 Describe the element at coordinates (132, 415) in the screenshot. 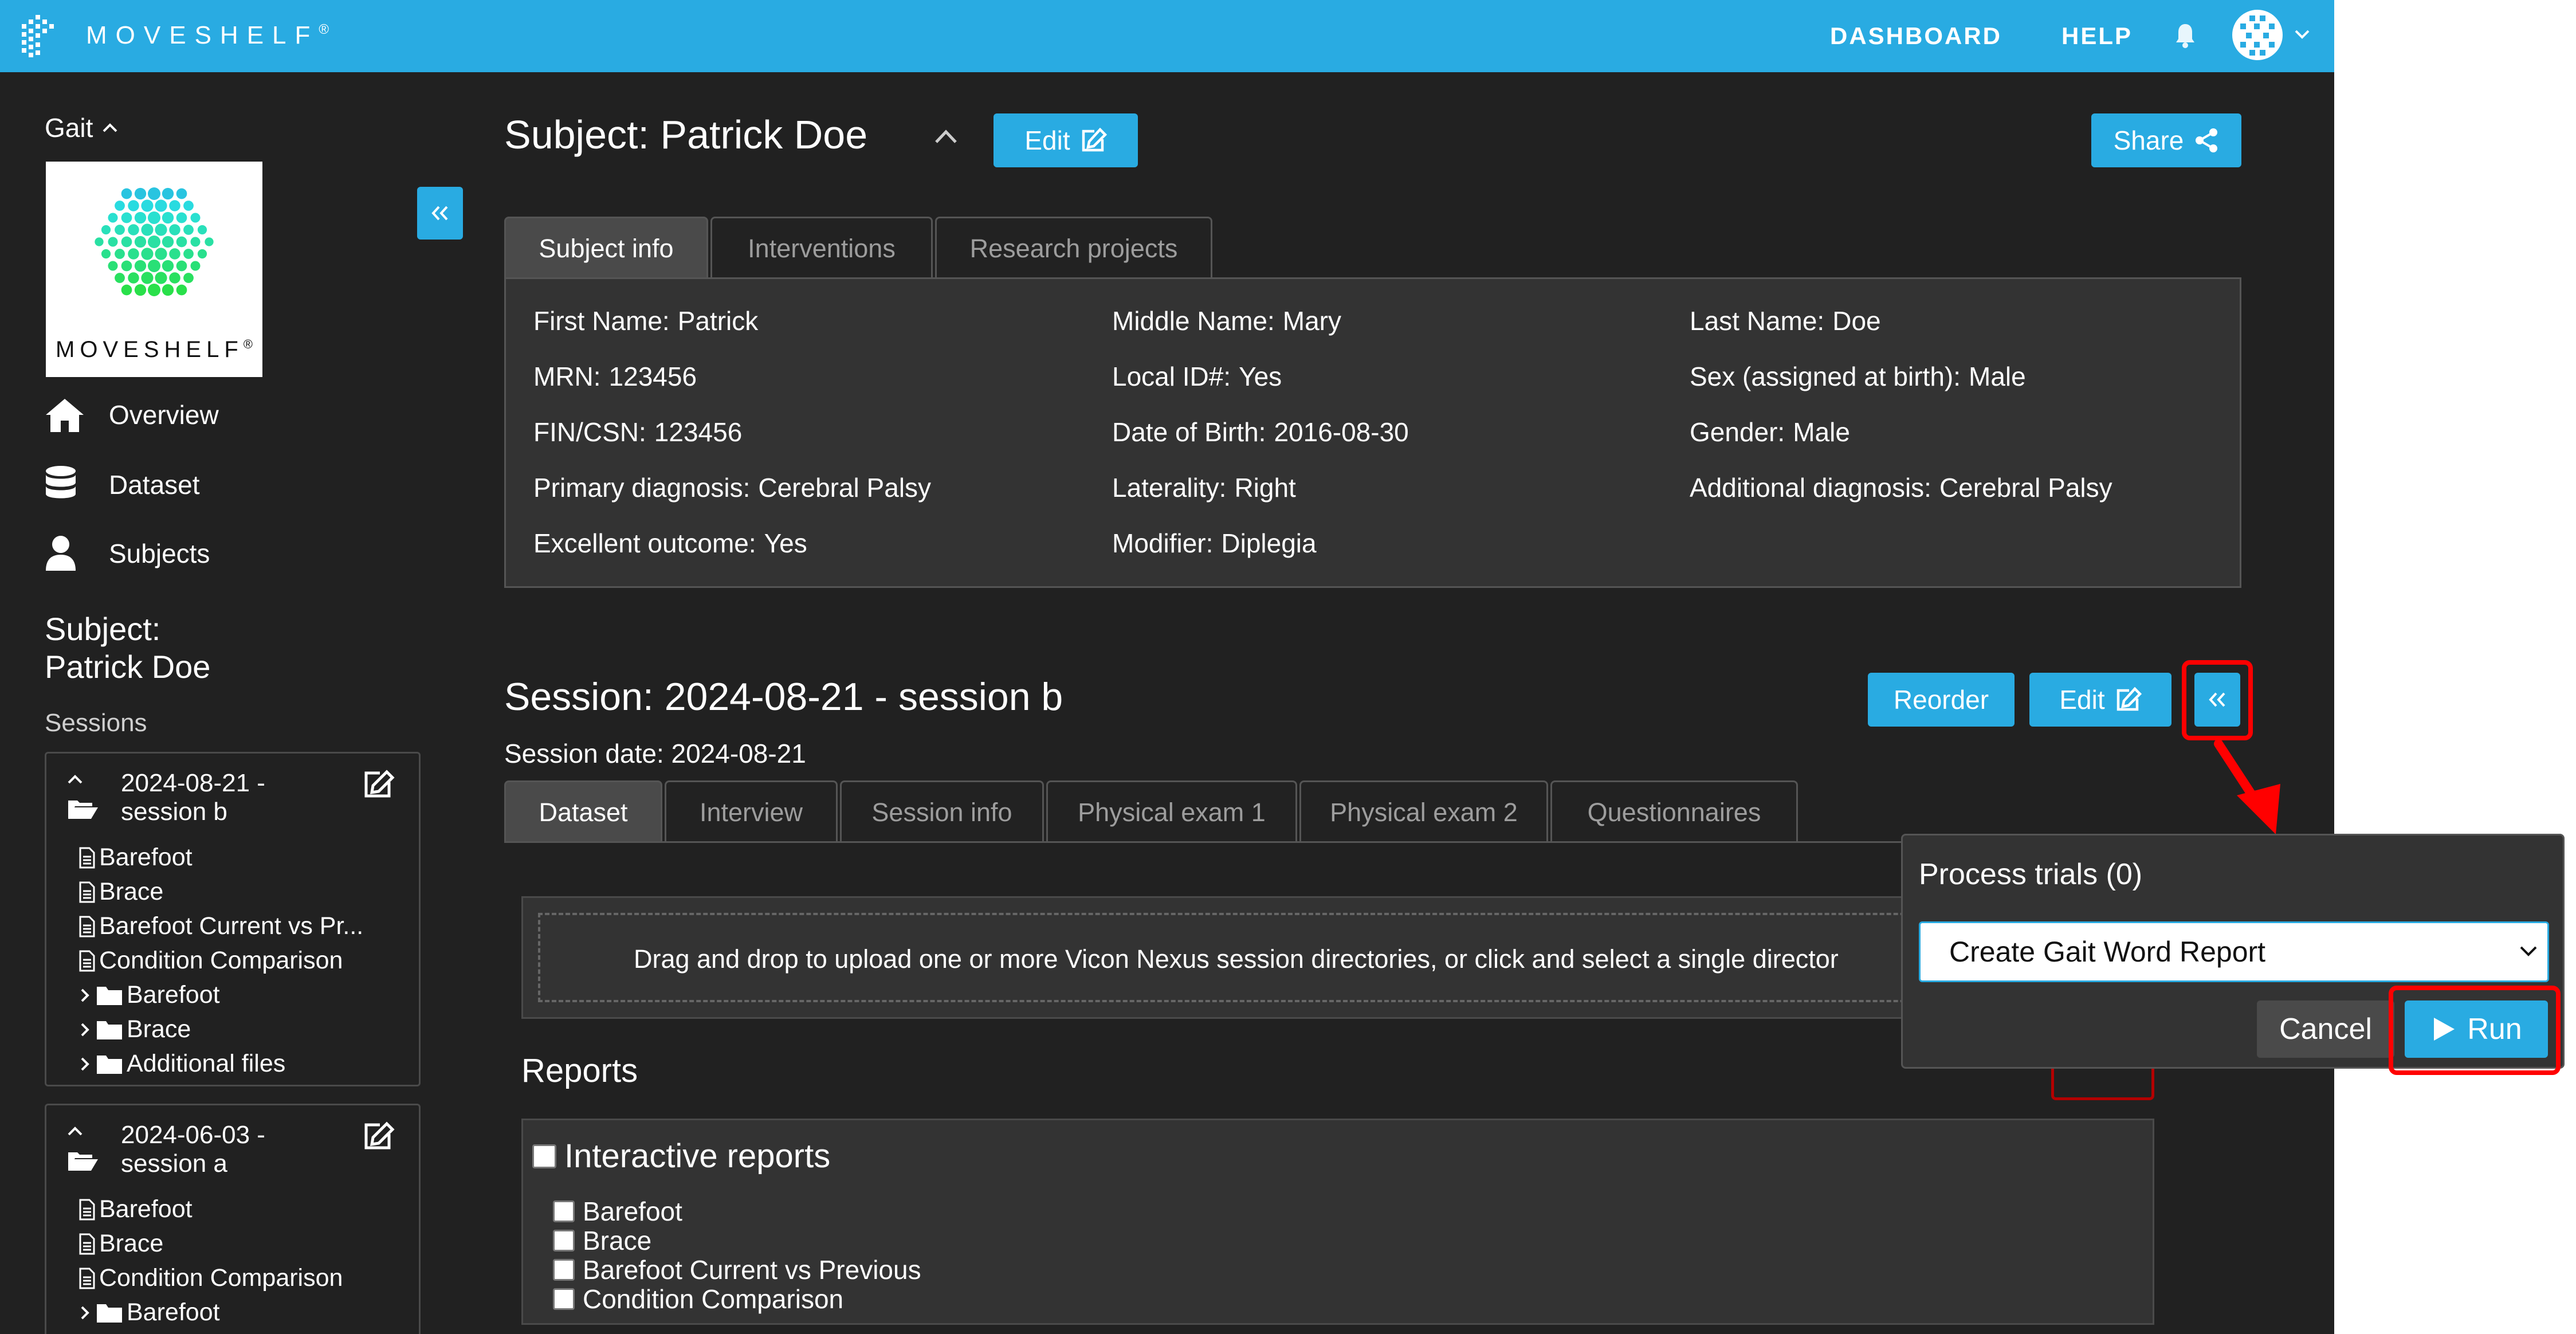

I see `sidebar-item-overview: Overview` at that location.